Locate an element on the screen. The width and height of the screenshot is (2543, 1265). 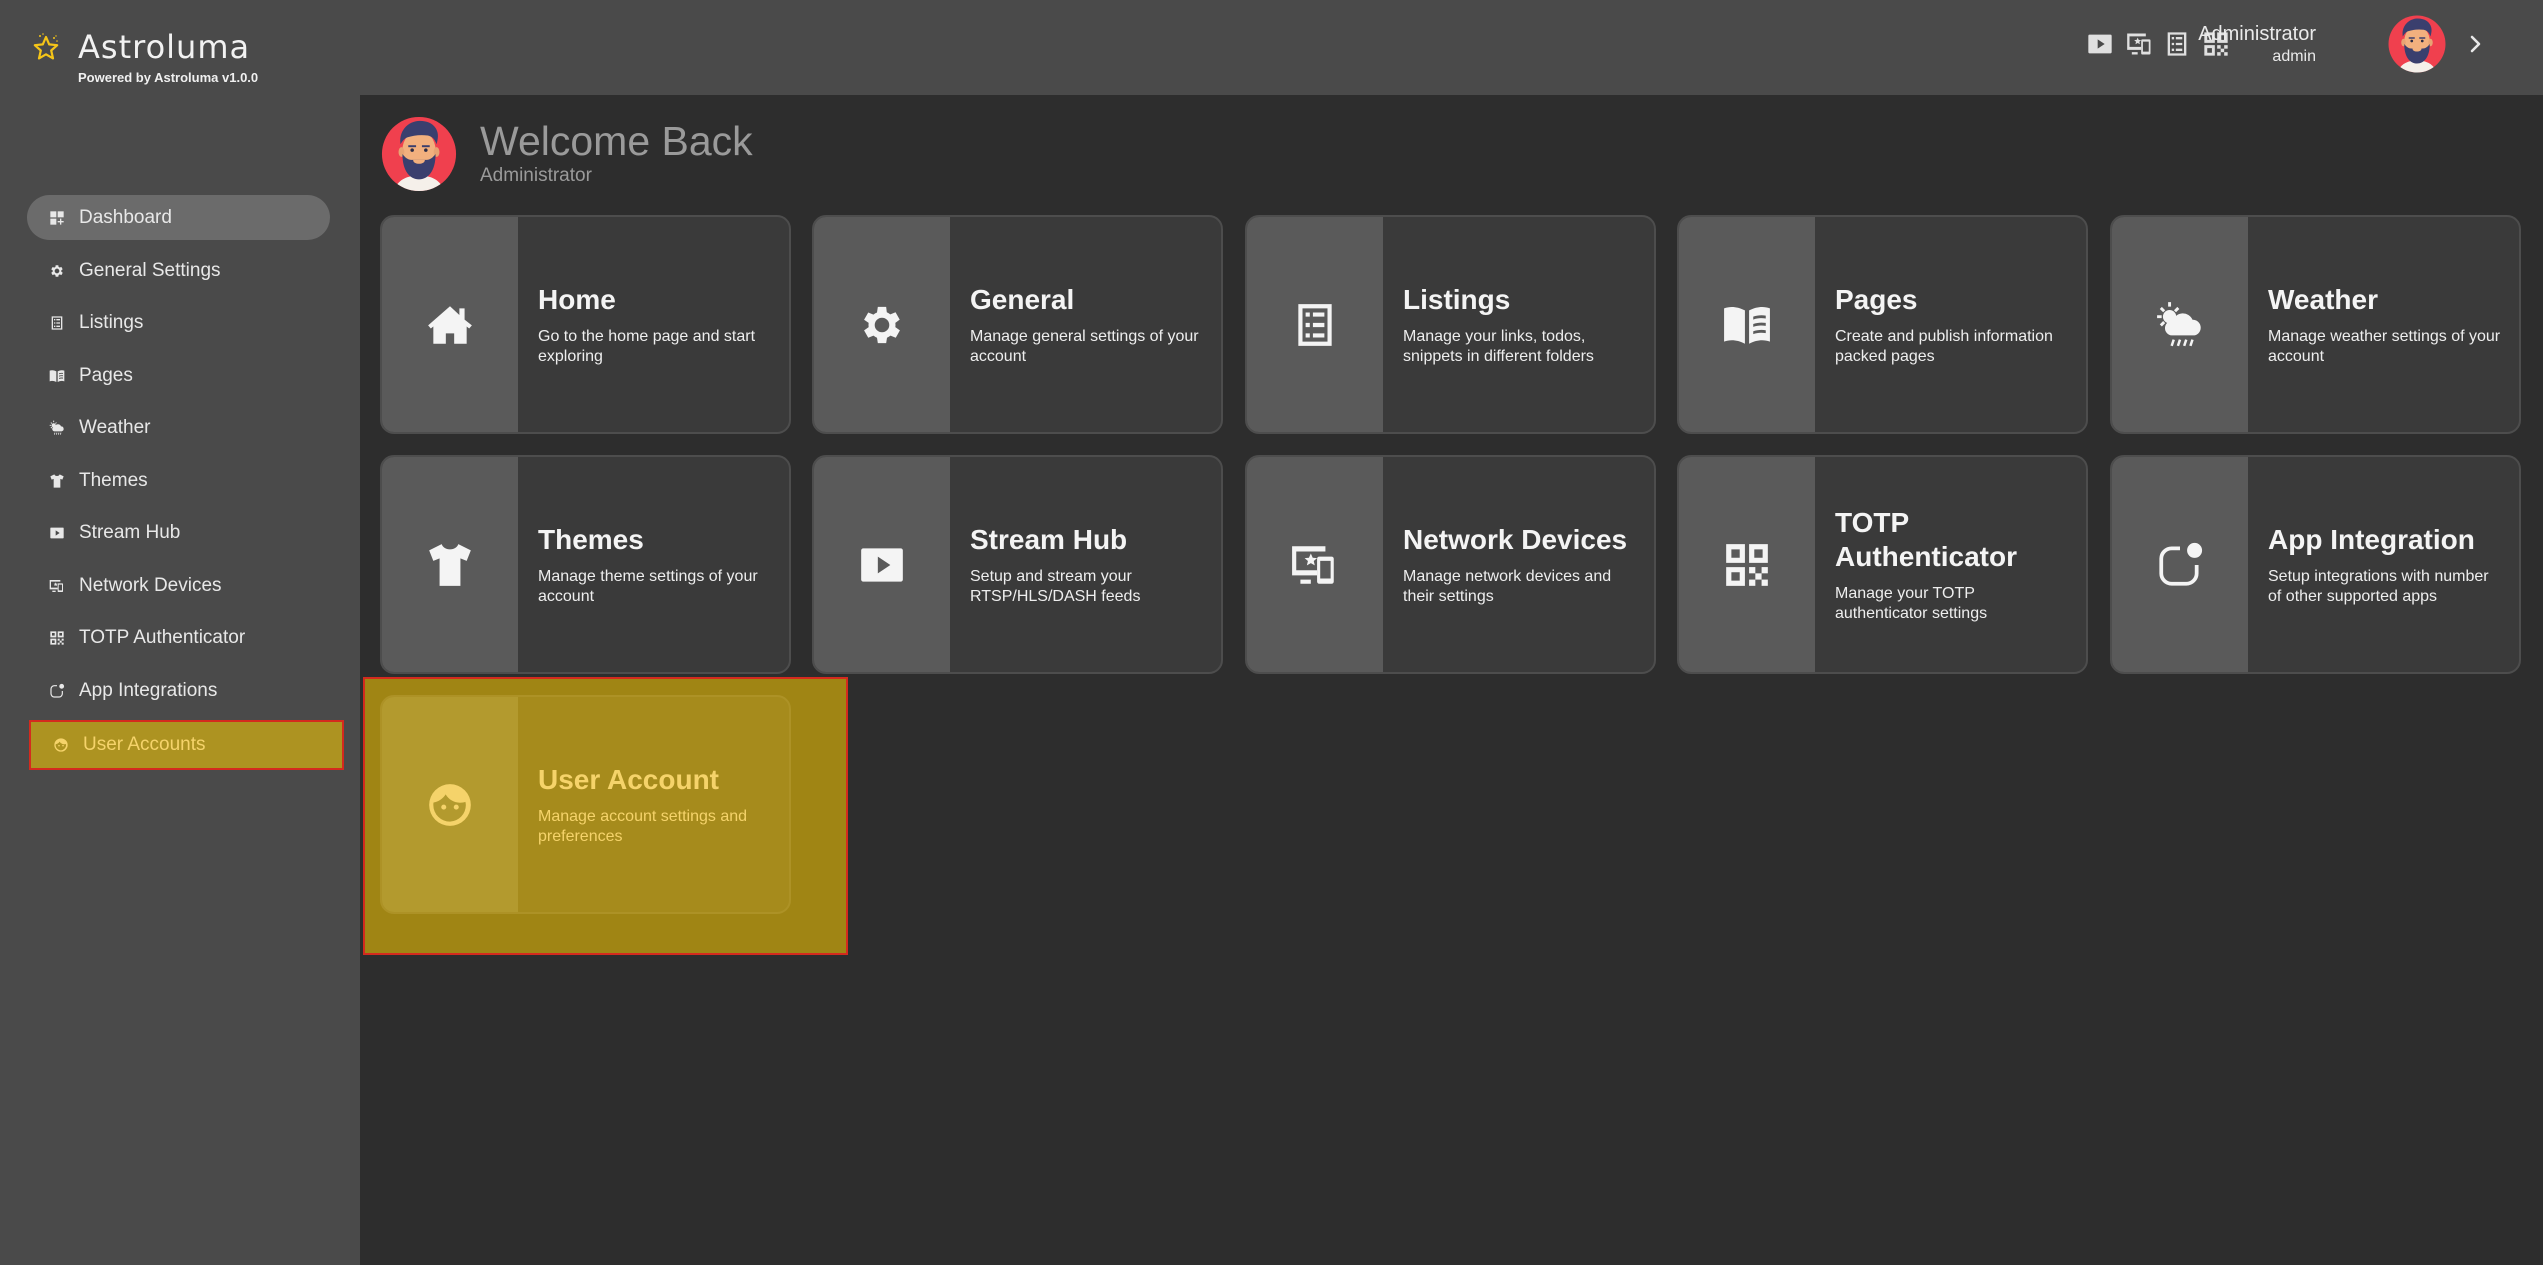
avatar is located at coordinates (2417, 44).